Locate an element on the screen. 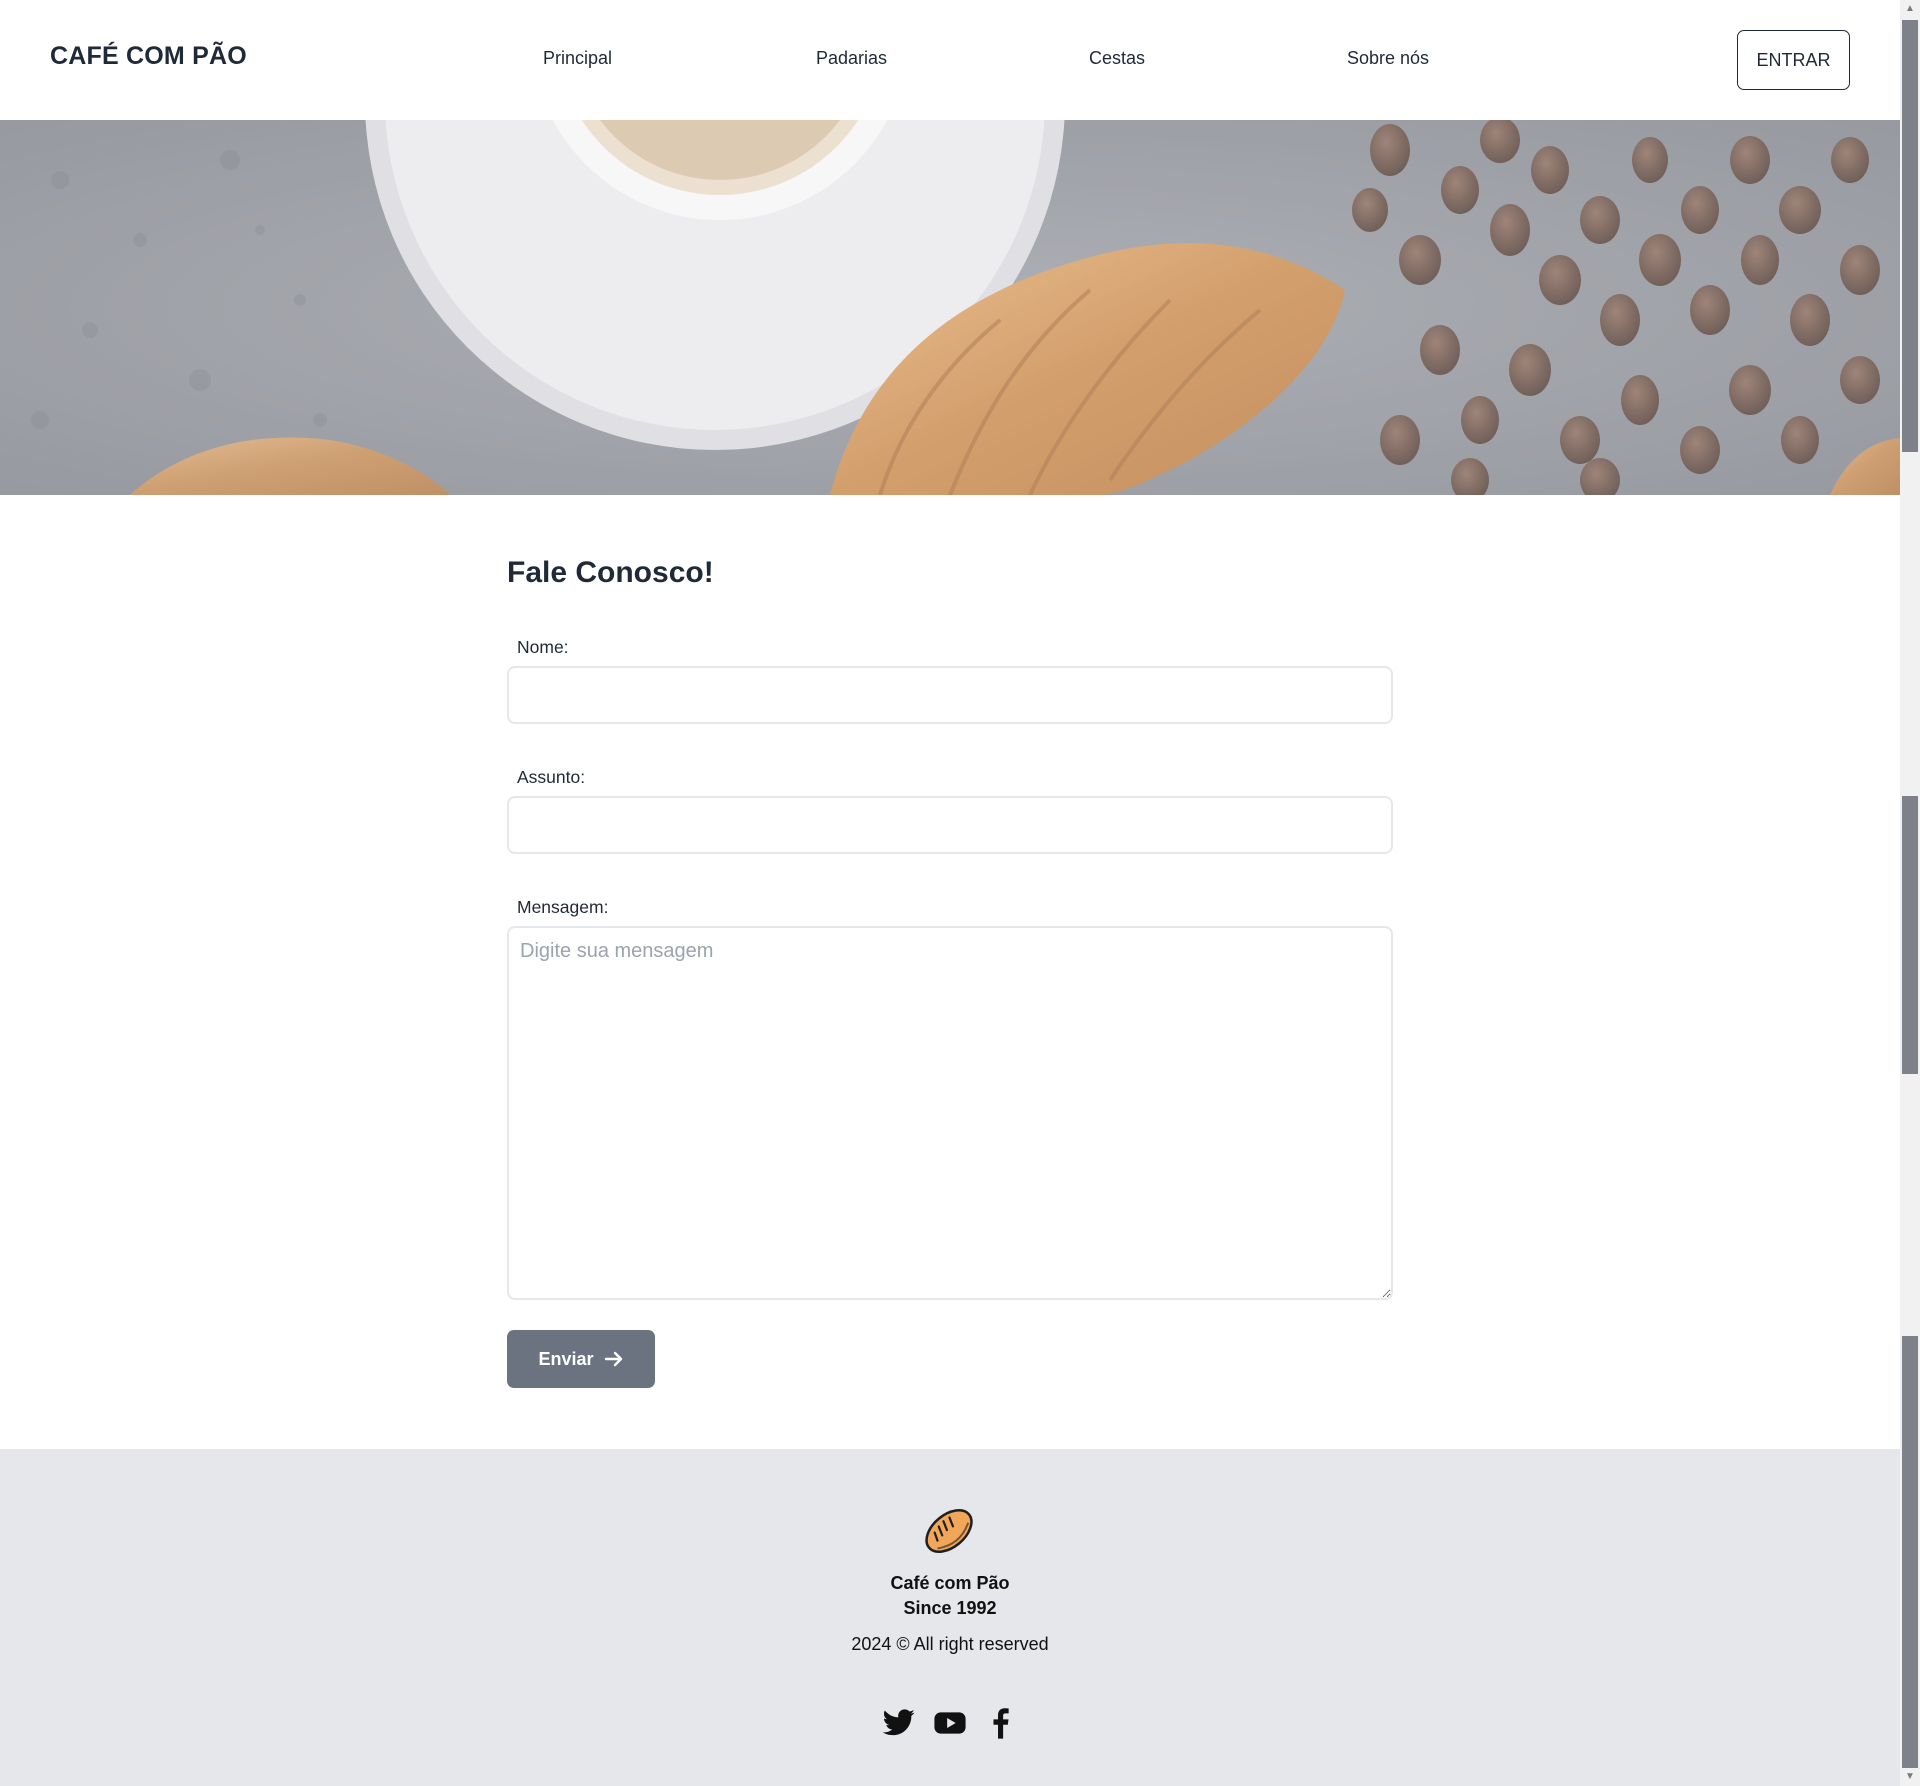 The width and height of the screenshot is (1920, 1786). footer-copyright: 2024 © All right reserved is located at coordinates (950, 1644).